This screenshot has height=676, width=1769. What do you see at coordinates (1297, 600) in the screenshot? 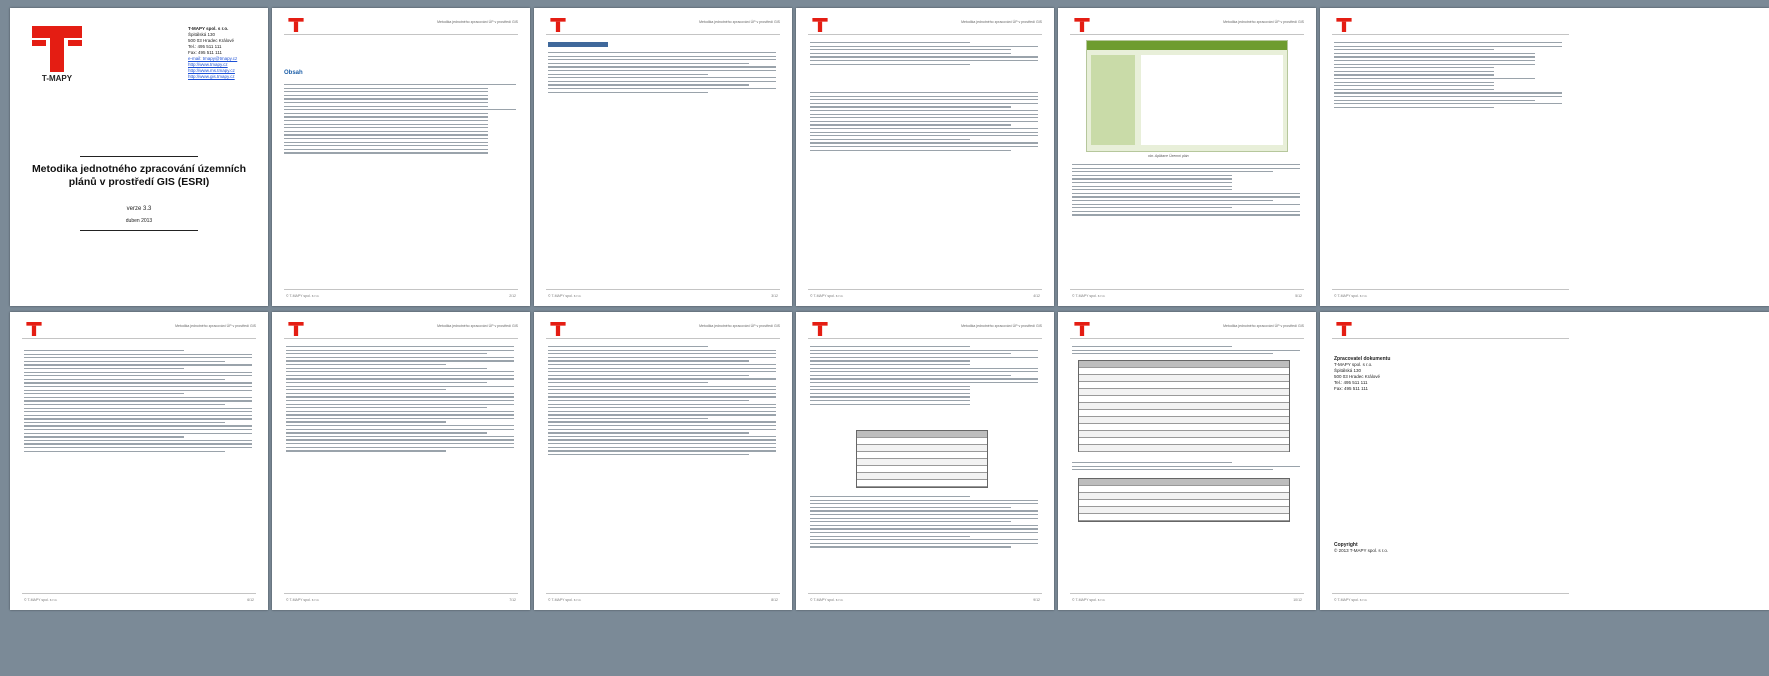
I see `page-number: 10/12` at bounding box center [1297, 600].